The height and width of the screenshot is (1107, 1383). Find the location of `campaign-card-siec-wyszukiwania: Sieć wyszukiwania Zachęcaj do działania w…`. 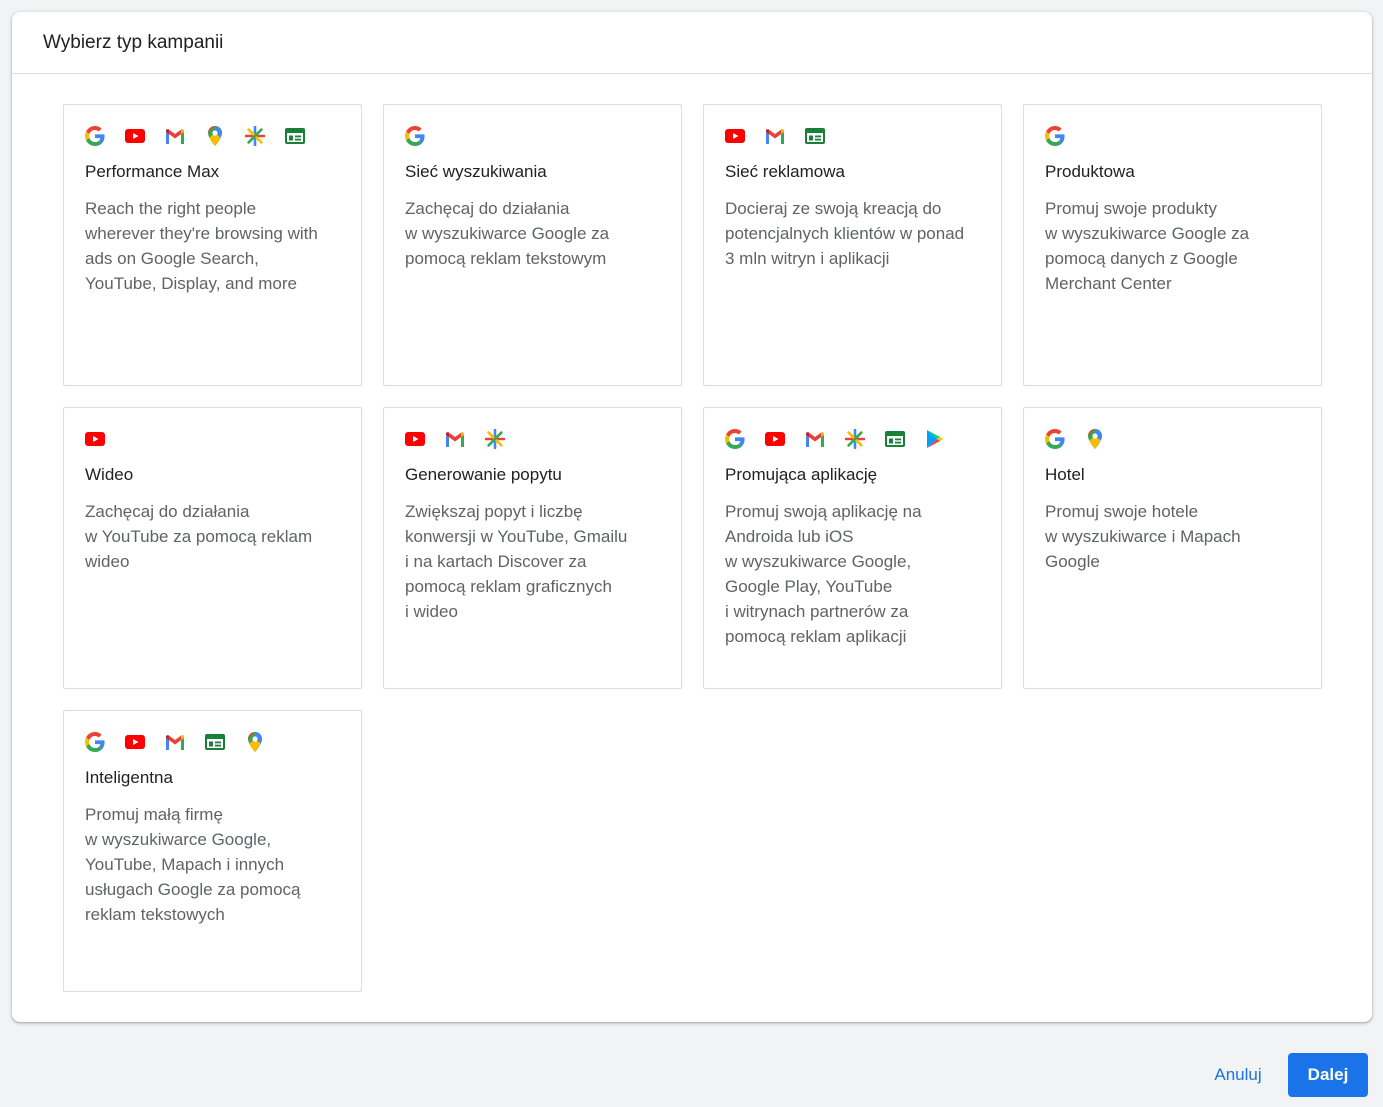

campaign-card-siec-wyszukiwania: Sieć wyszukiwania Zachęcaj do działania w… is located at coordinates (532, 245).